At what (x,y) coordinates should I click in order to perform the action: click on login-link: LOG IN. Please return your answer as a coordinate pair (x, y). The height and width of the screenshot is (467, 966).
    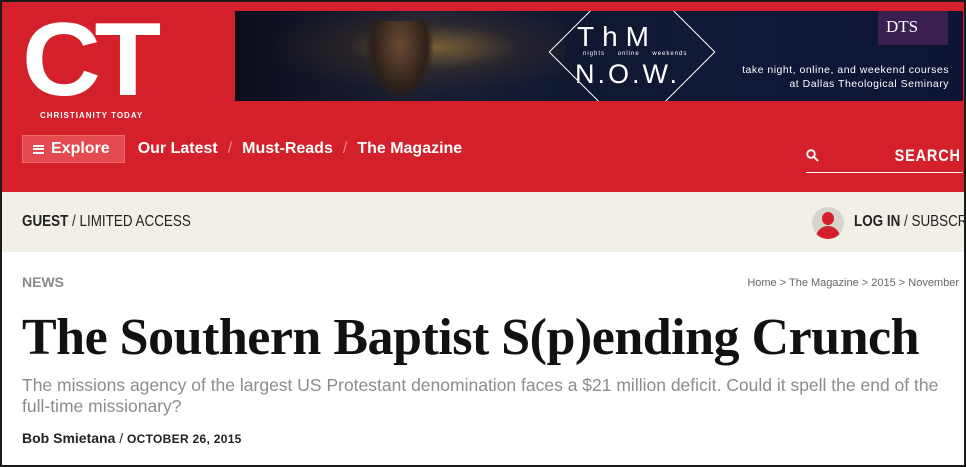
    Looking at the image, I should click on (877, 221).